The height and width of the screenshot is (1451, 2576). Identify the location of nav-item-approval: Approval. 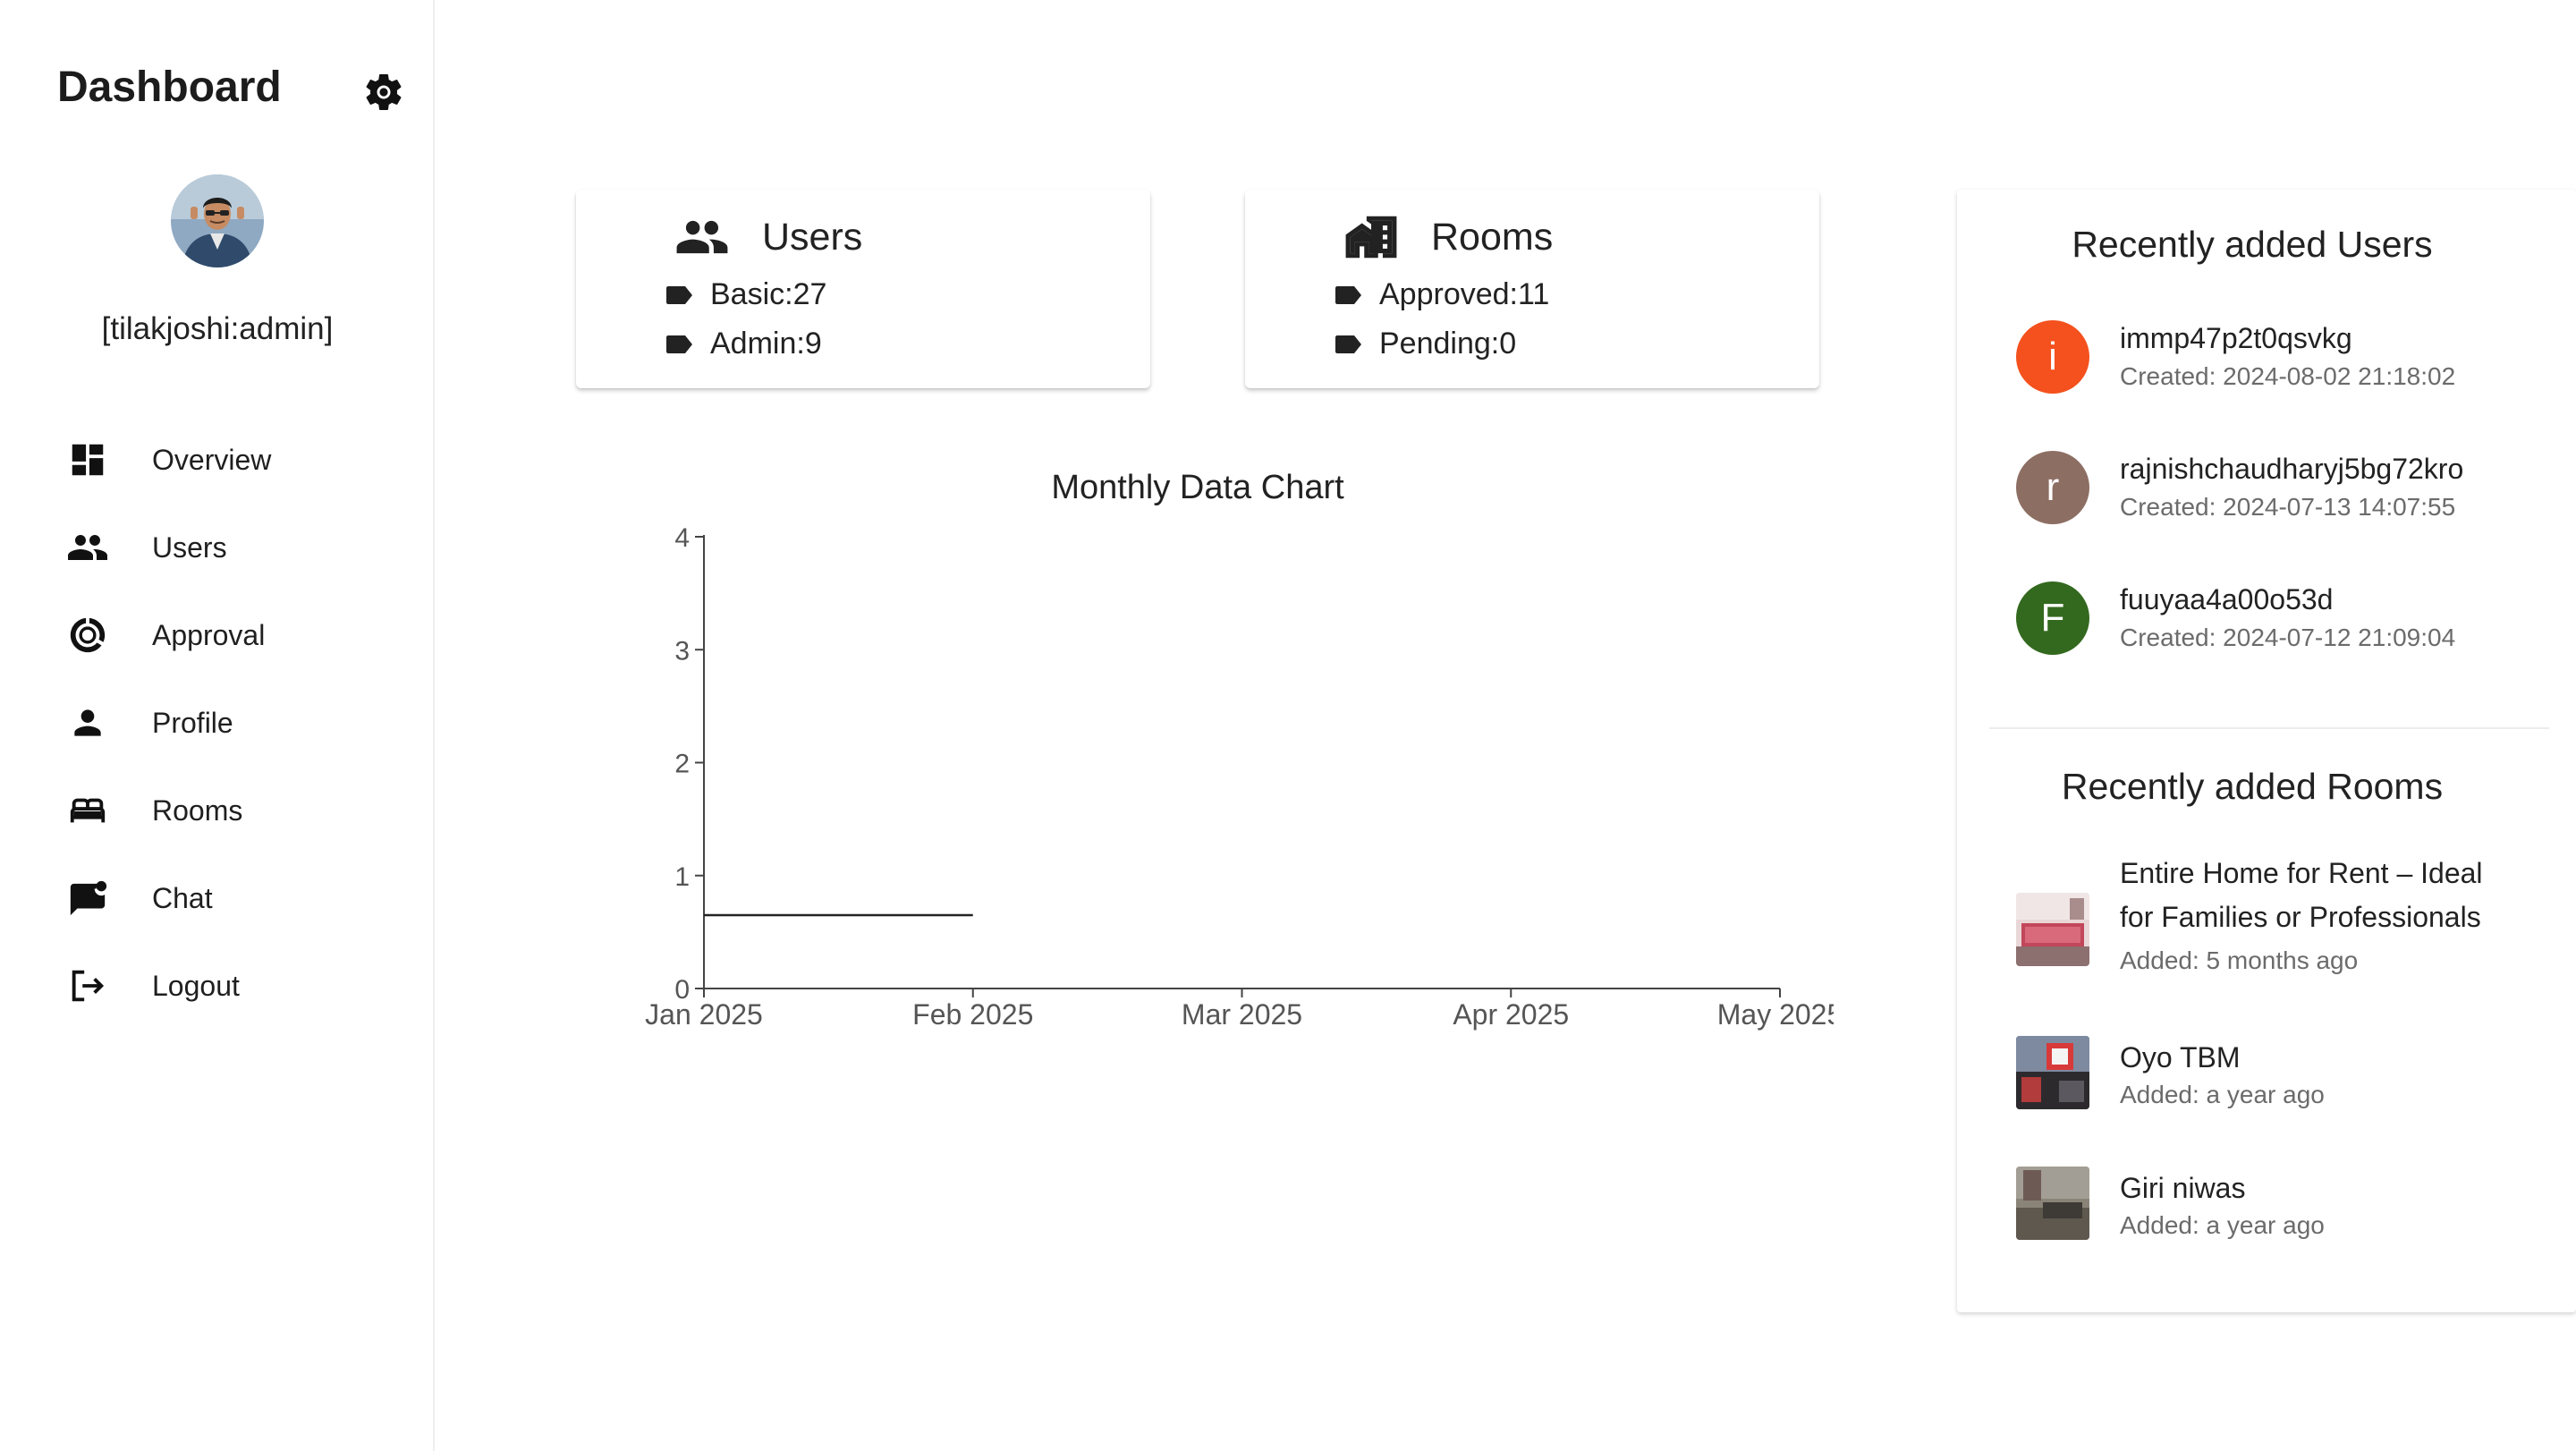
(217, 635).